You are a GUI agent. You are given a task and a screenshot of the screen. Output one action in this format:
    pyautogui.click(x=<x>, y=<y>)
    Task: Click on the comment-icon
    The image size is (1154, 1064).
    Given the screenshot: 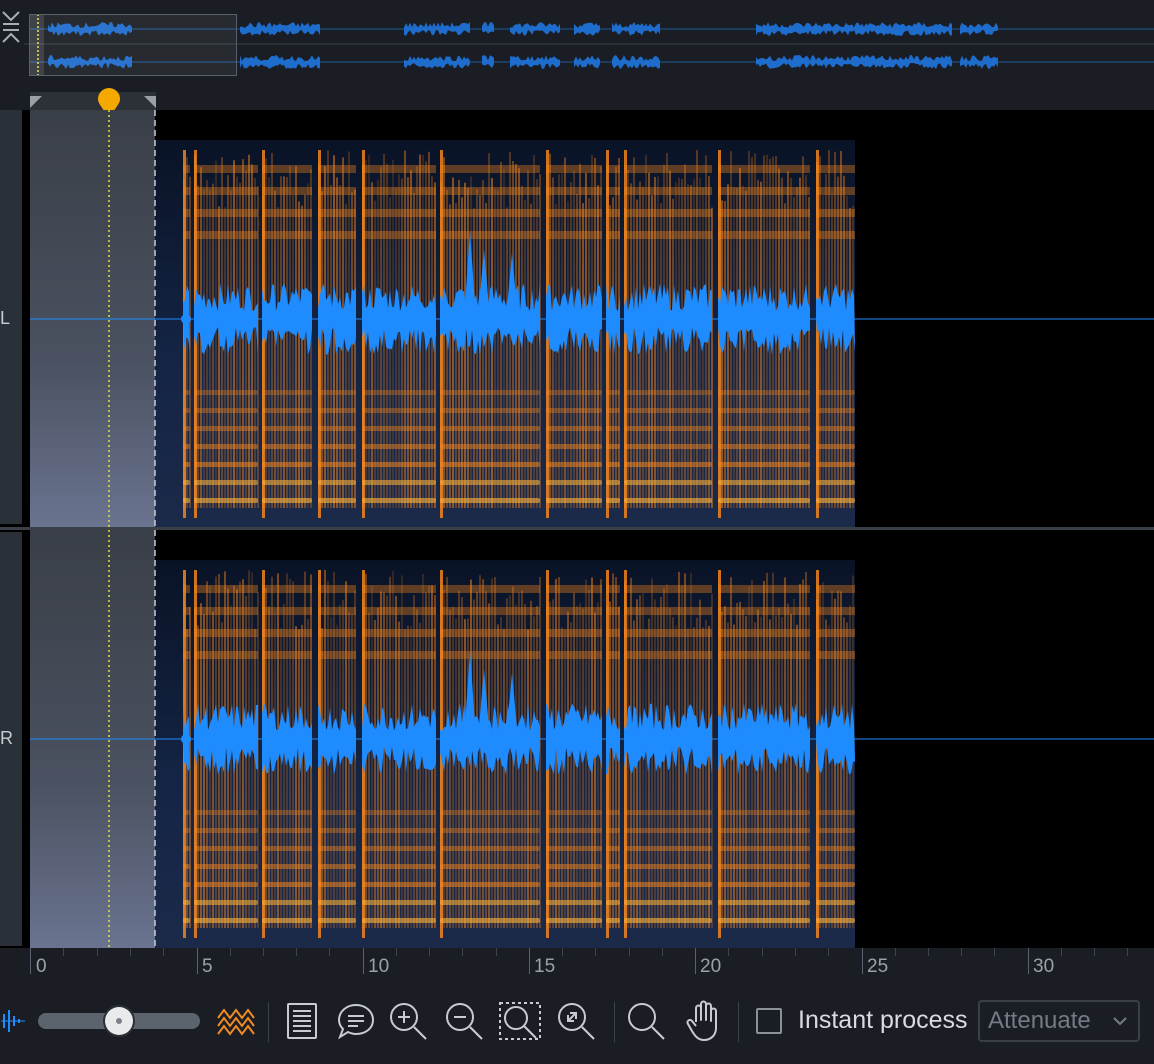 What is the action you would take?
    pyautogui.click(x=356, y=1021)
    